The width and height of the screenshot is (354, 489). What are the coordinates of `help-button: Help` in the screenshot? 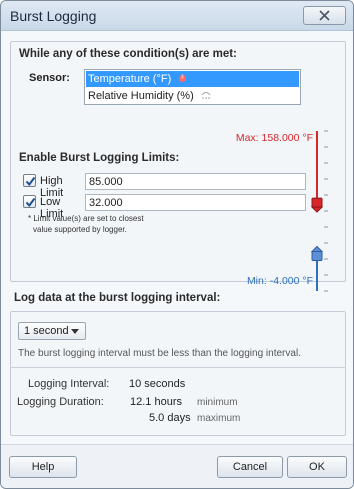 It's located at (43, 467).